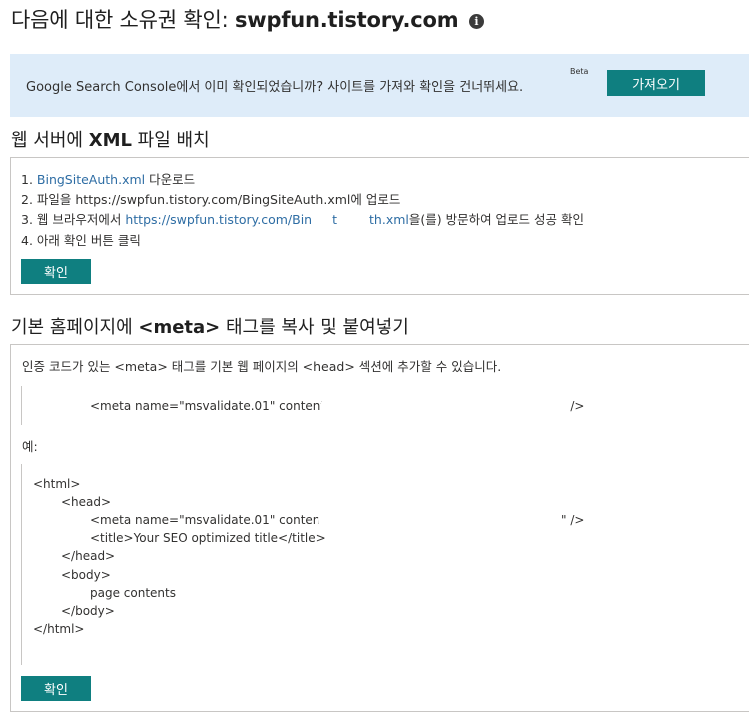  I want to click on verify-url-part-1: https://swpfun.tistory.com/Bin, so click(219, 219).